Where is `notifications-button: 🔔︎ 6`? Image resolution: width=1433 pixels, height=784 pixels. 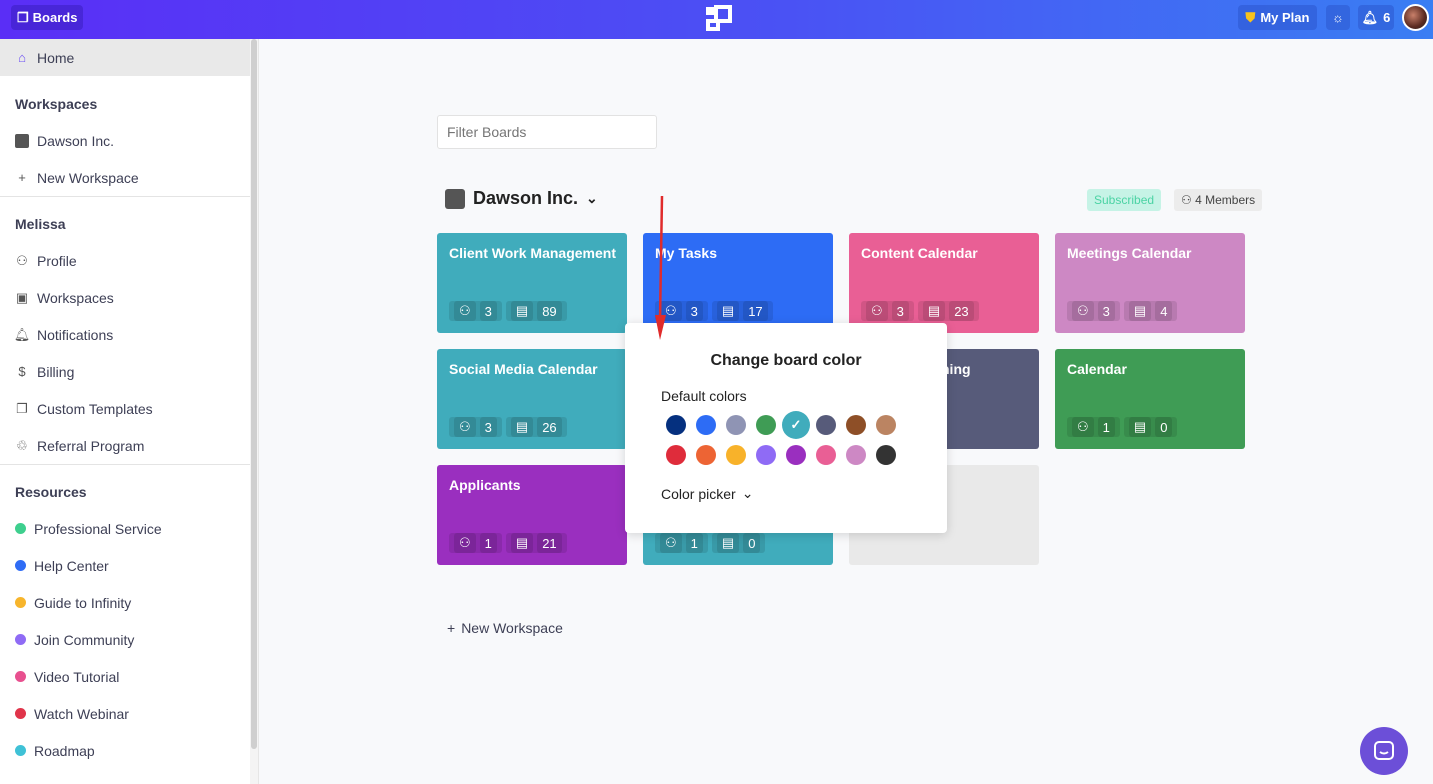
notifications-button: 🔔︎ 6 is located at coordinates (1376, 17).